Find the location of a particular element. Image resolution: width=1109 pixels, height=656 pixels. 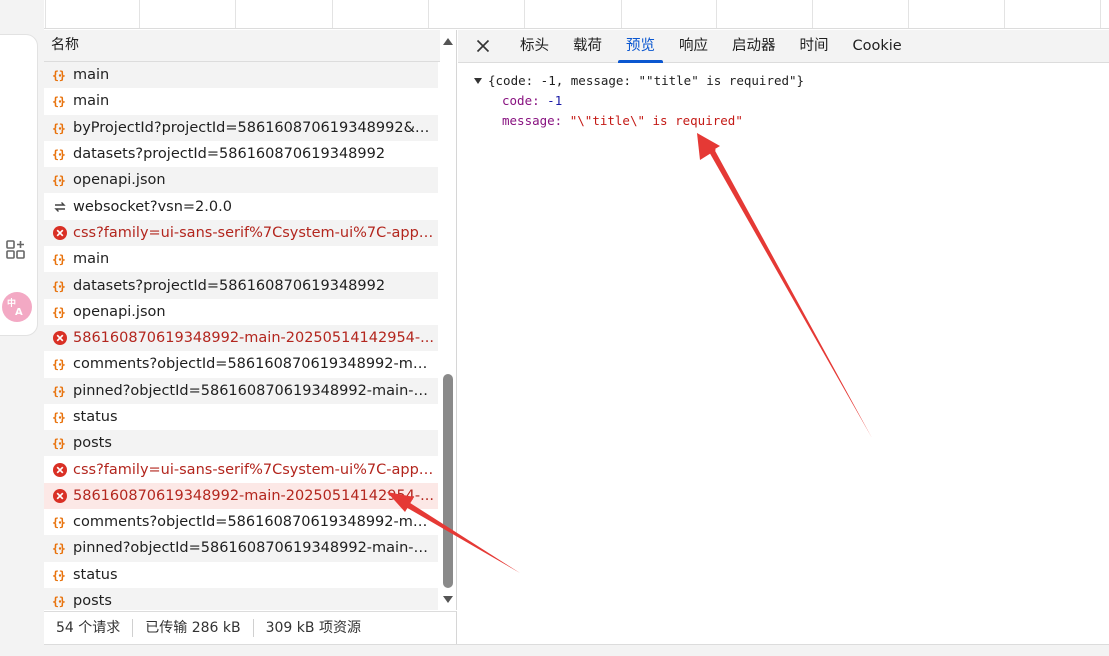

json-value-message: "\"title\" is required" is located at coordinates (656, 120).